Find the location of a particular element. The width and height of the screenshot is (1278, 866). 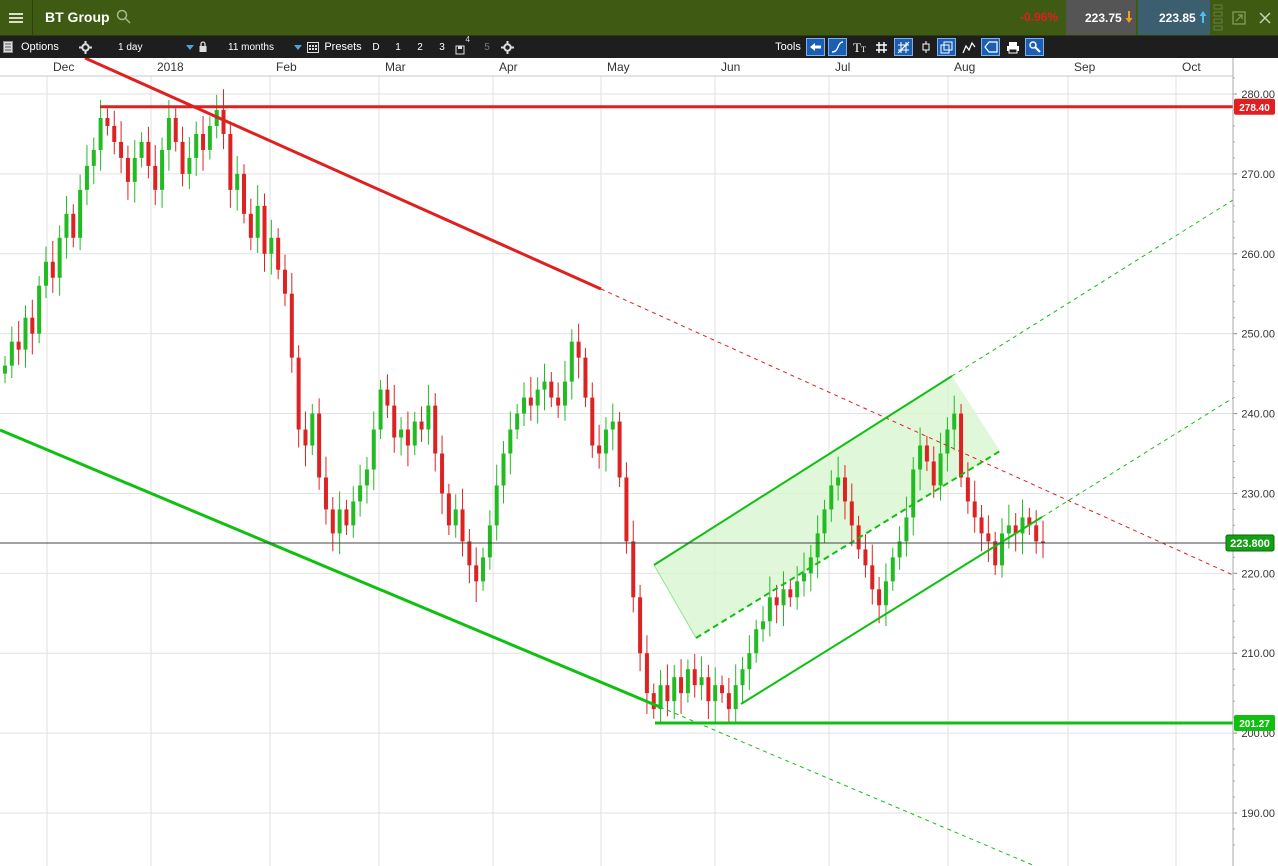

trend-line-icon is located at coordinates (837, 47).